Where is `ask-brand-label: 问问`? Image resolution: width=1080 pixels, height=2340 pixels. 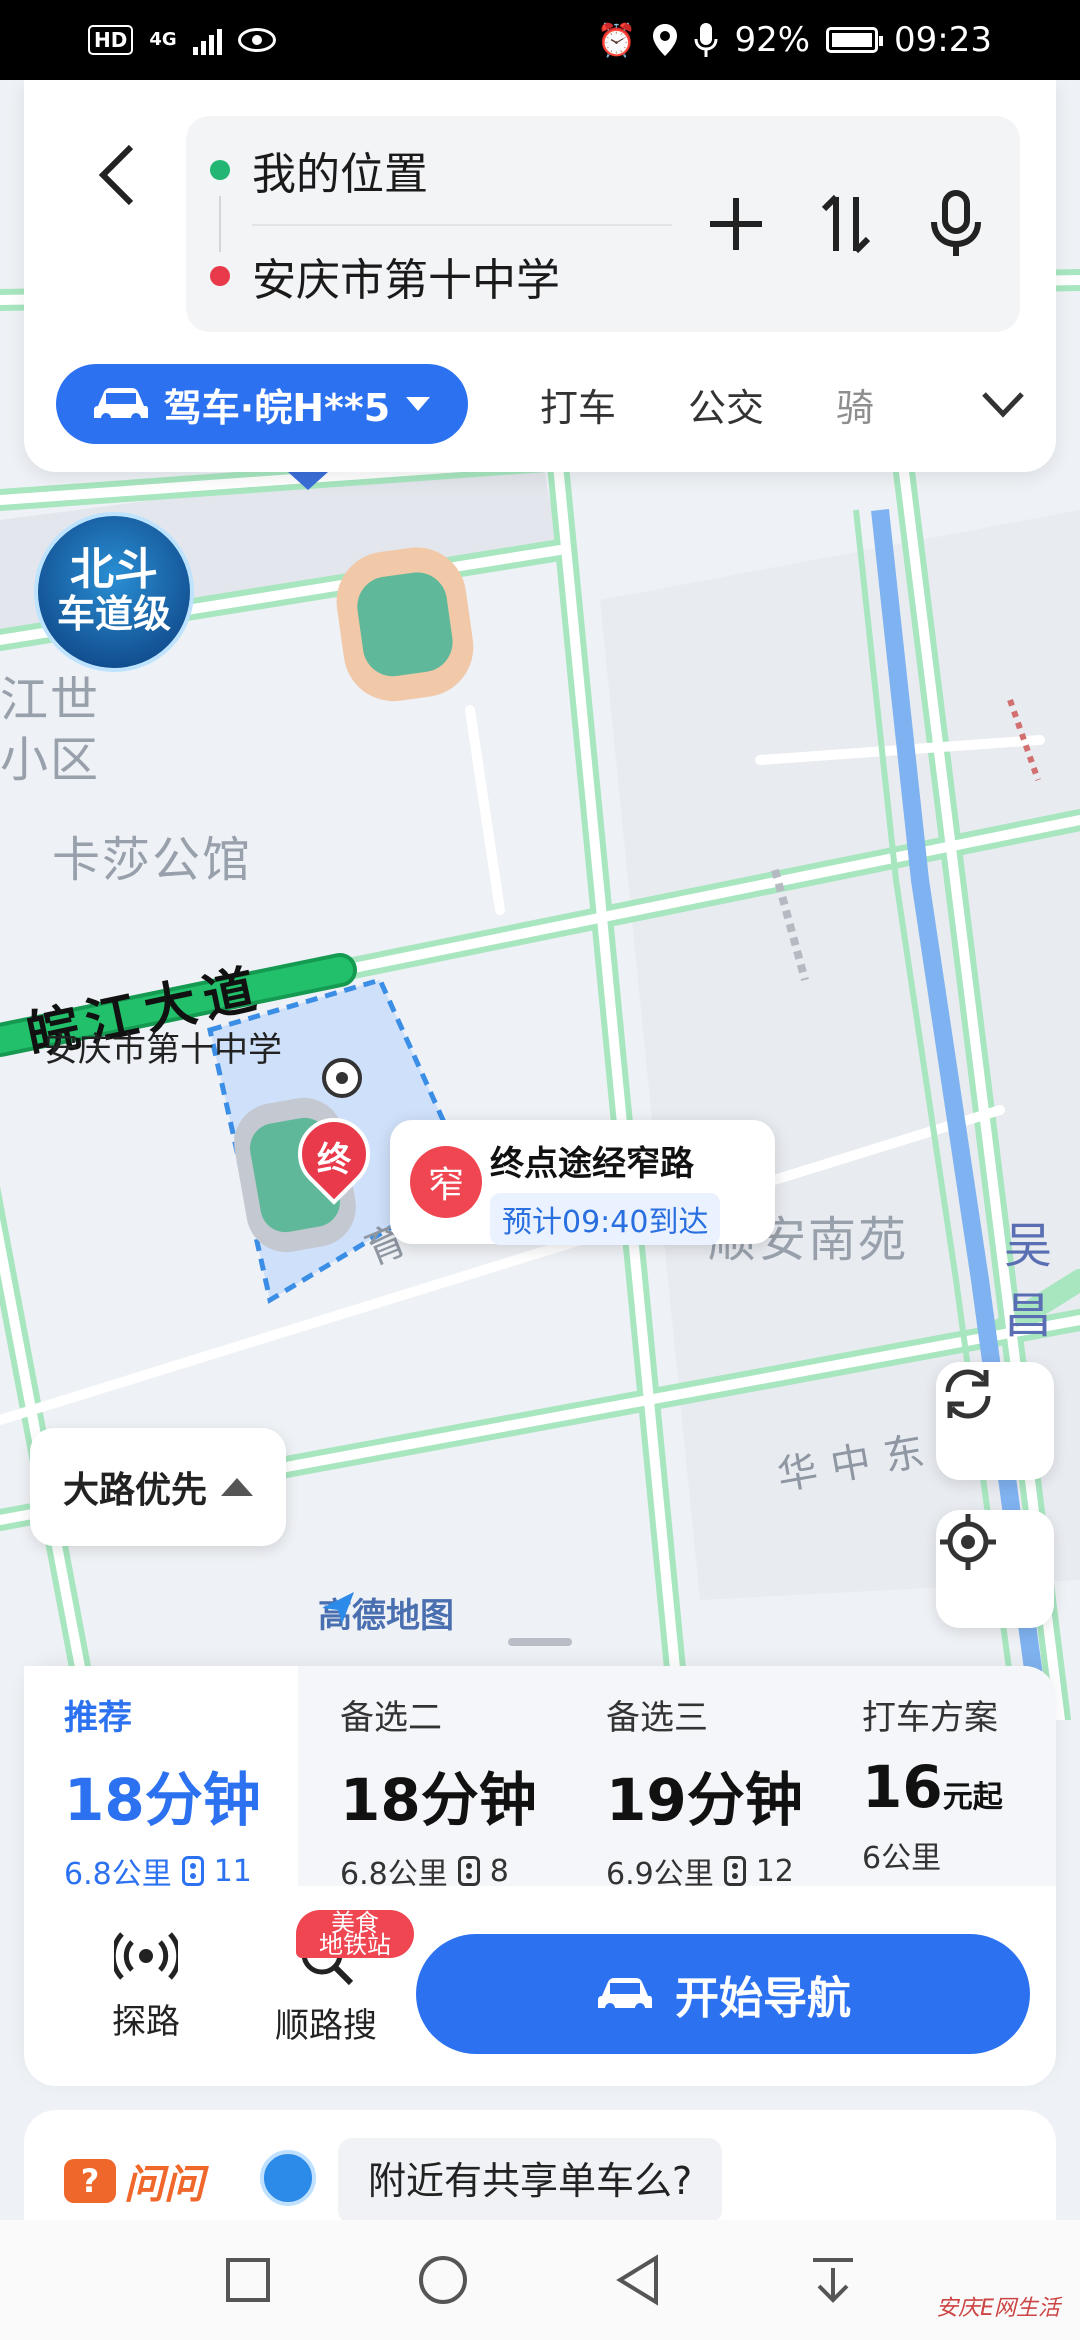 ask-brand-label: 问问 is located at coordinates (164, 2185).